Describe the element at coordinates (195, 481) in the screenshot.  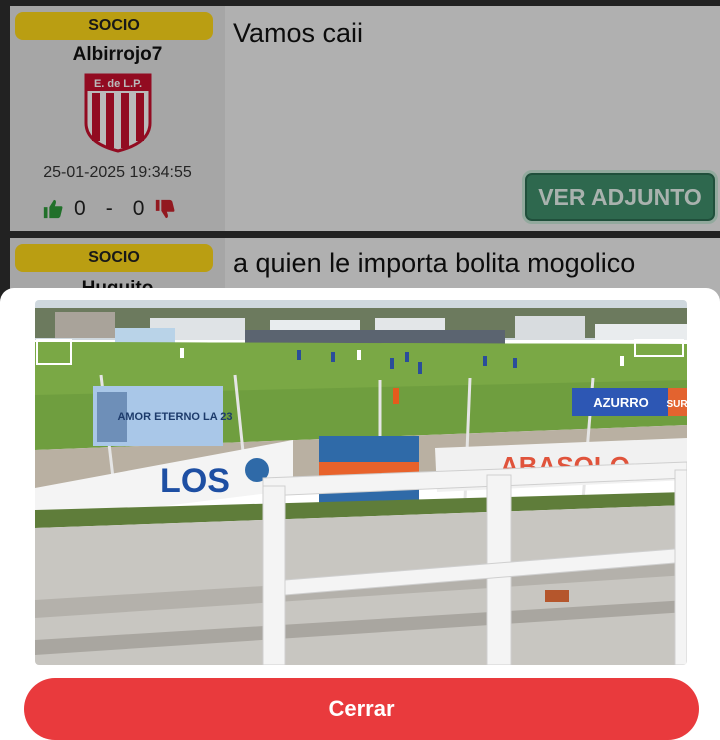
I see `banner-los-text: LOS` at that location.